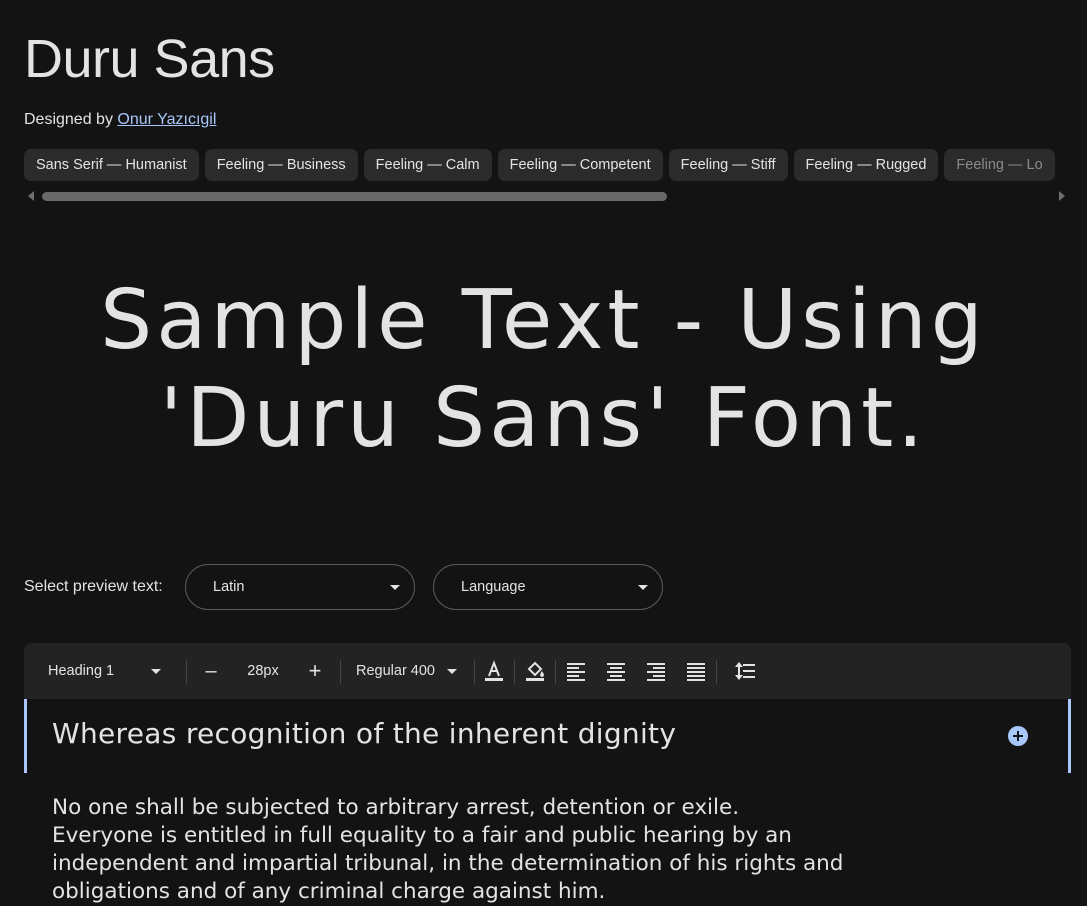 This screenshot has width=1087, height=906. Describe the element at coordinates (229, 587) in the screenshot. I see `script-select-value: Latin` at that location.